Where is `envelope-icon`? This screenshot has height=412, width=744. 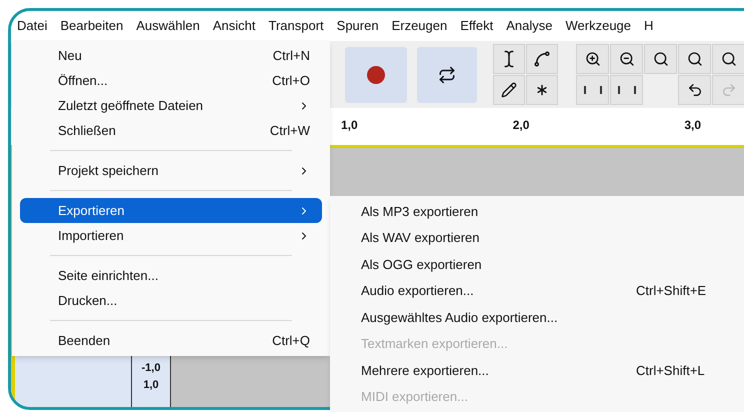 envelope-icon is located at coordinates (542, 59).